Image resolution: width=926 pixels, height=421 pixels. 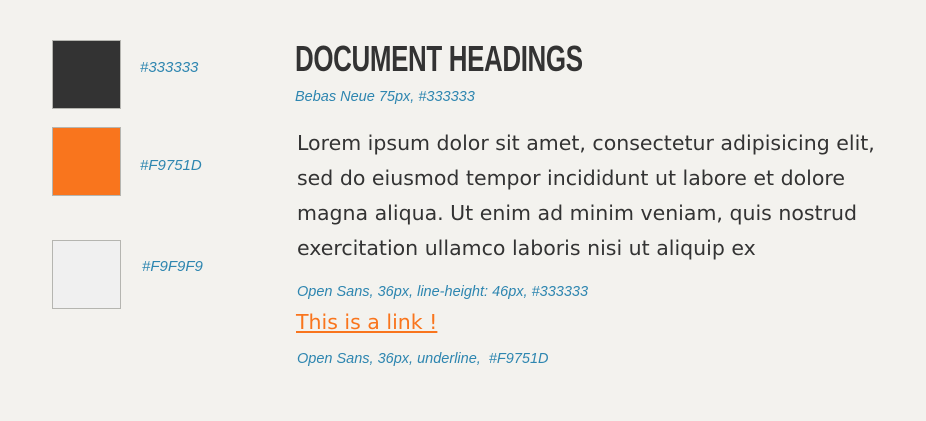 What do you see at coordinates (86, 74) in the screenshot?
I see `swatch-dark` at bounding box center [86, 74].